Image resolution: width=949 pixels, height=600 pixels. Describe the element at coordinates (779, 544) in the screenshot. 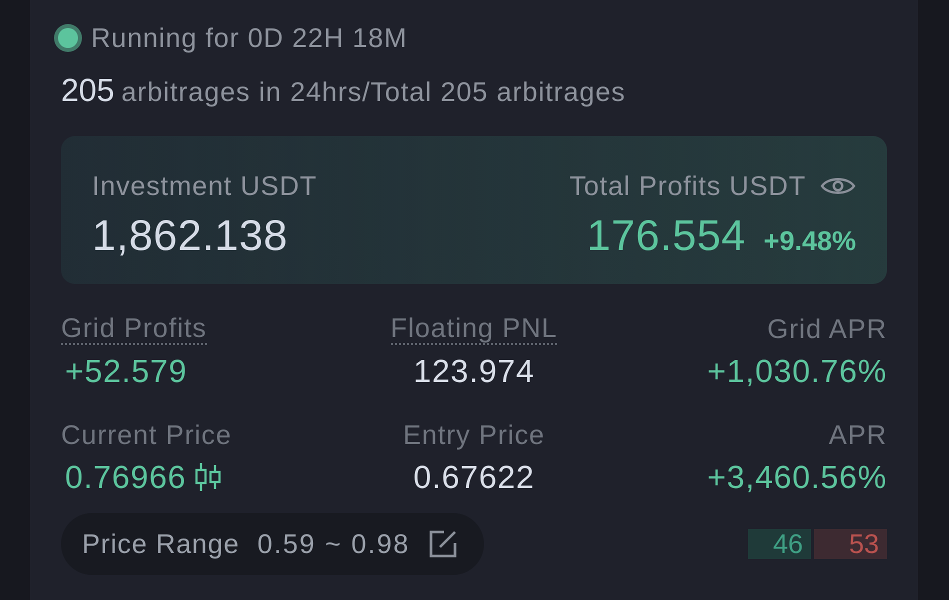

I see `order-count-tag: 46` at that location.